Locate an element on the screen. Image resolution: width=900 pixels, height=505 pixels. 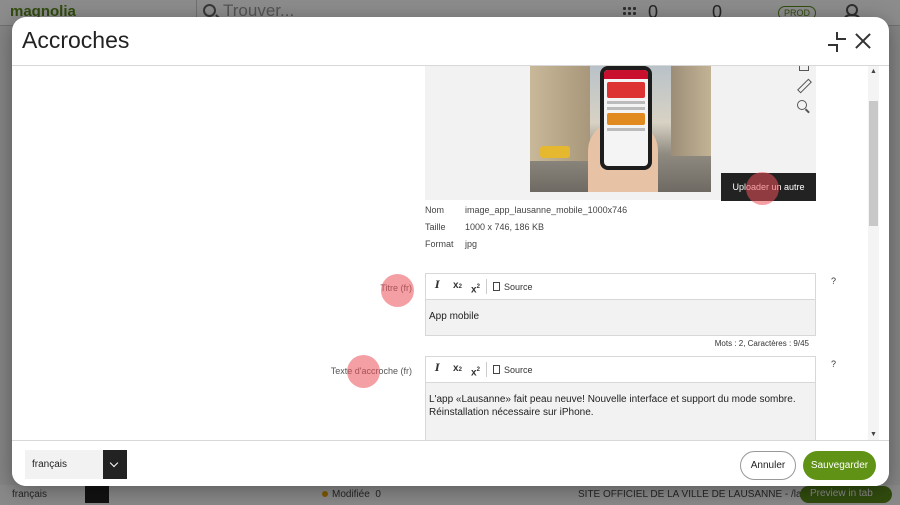
zoom-icon is located at coordinates (803, 106).